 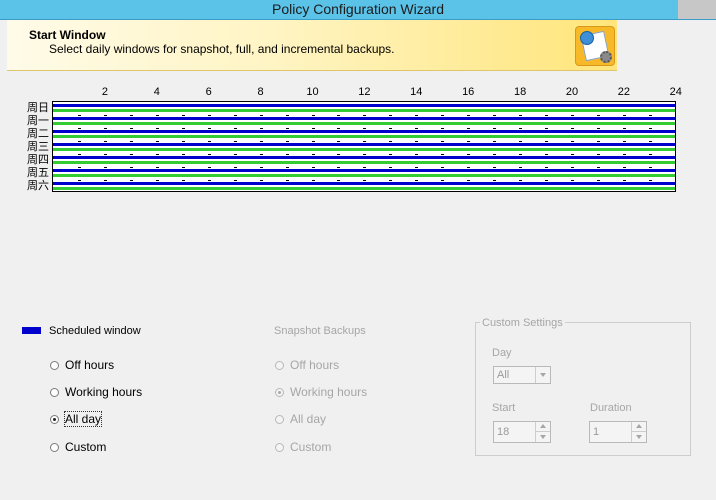 I want to click on hour-label: 12, so click(x=364, y=92).